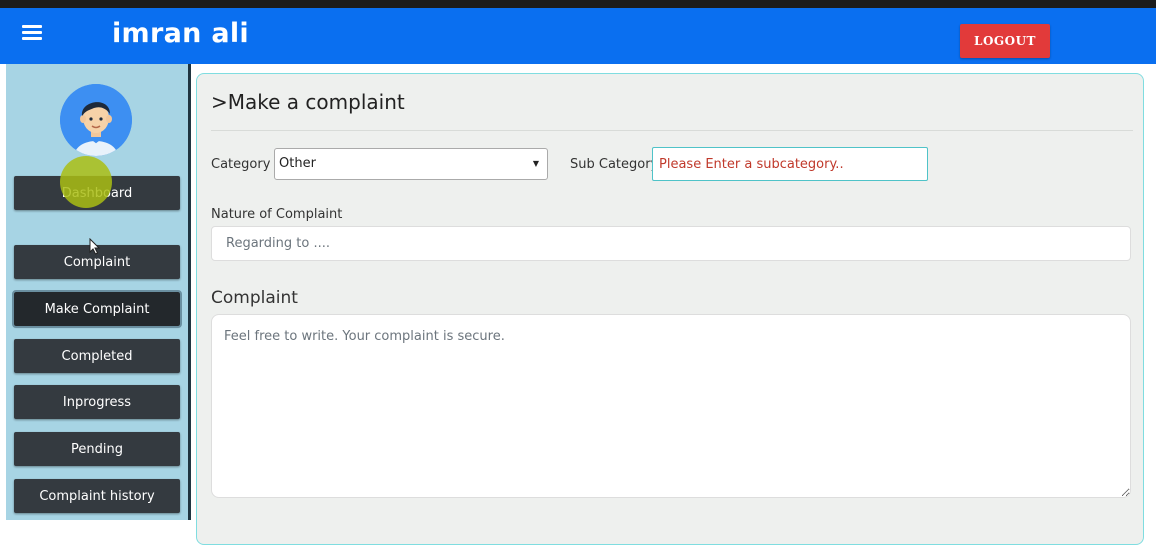  Describe the element at coordinates (1005, 41) in the screenshot. I see `logout-button: LOGOUT` at that location.